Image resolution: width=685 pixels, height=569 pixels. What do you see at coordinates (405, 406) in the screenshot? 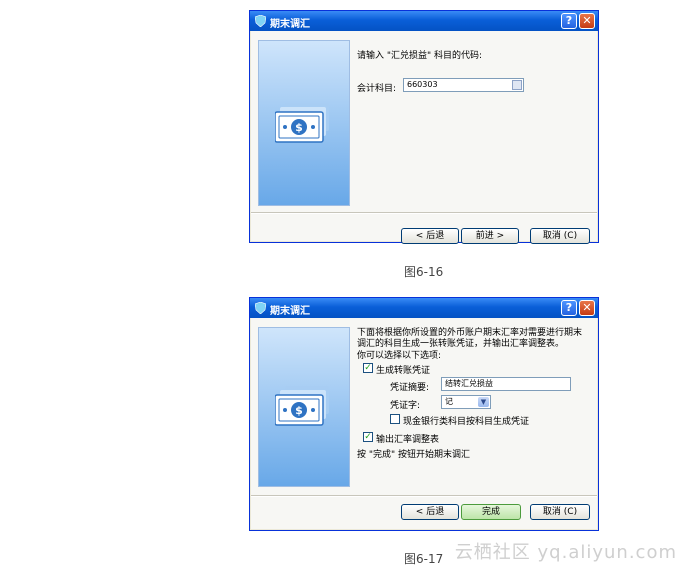
I see `voucher-word-label: 凭证字:` at bounding box center [405, 406].